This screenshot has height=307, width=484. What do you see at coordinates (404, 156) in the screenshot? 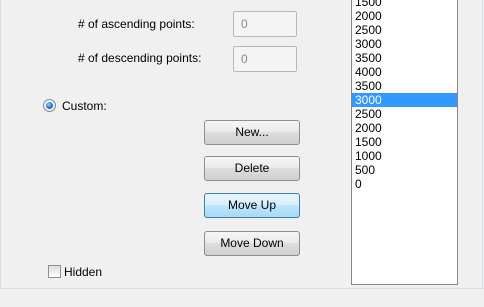
I see `list-item: 1000` at bounding box center [404, 156].